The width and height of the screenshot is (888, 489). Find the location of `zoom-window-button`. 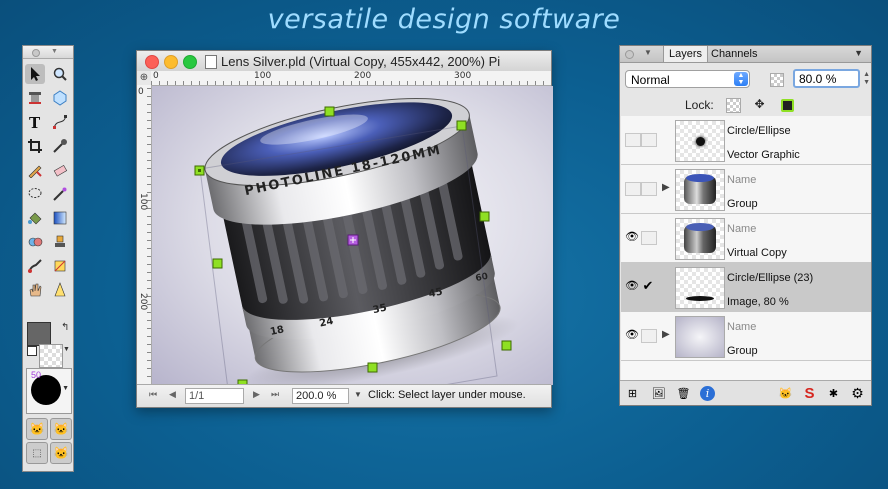

zoom-window-button is located at coordinates (190, 62).